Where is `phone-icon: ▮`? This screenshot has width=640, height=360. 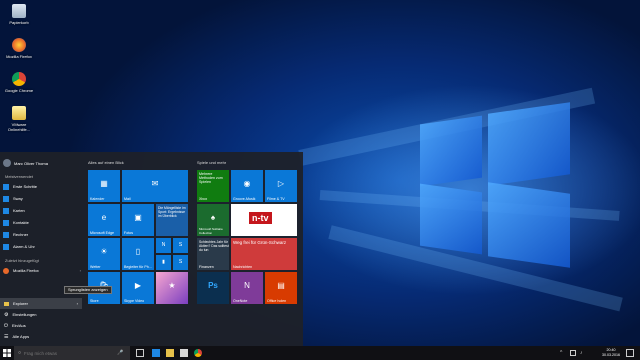 phone-icon: ▮ is located at coordinates (163, 262).